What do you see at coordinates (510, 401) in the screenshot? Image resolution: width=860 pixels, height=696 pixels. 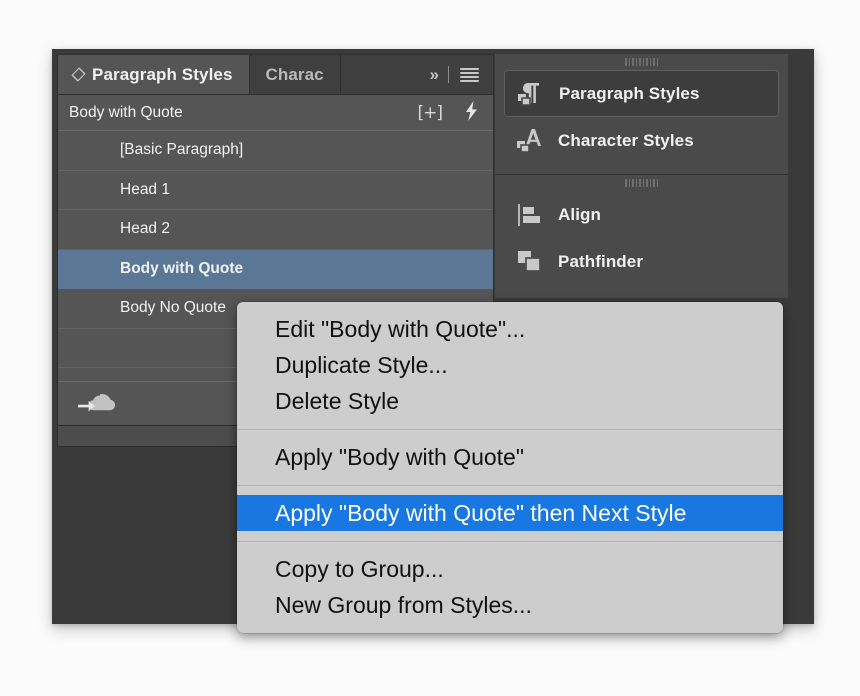 I see `menu-item-delete-style: Delete Style` at bounding box center [510, 401].